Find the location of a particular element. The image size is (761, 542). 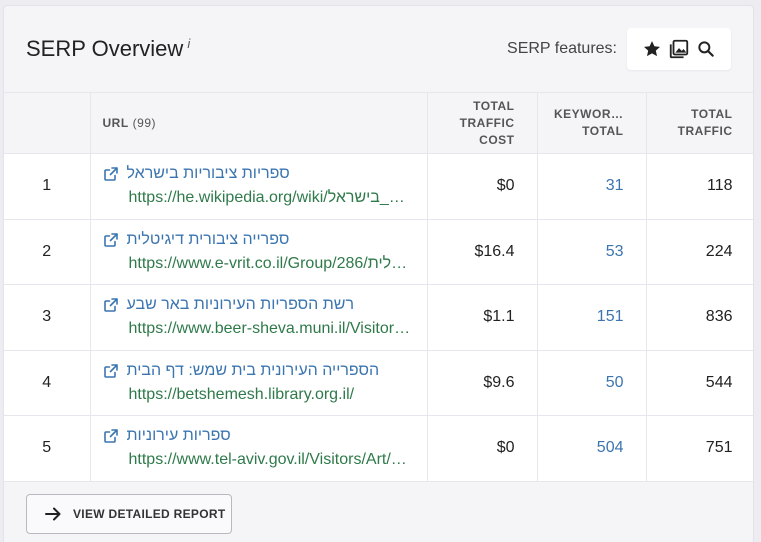

rank-cell: 2 is located at coordinates (47, 251).